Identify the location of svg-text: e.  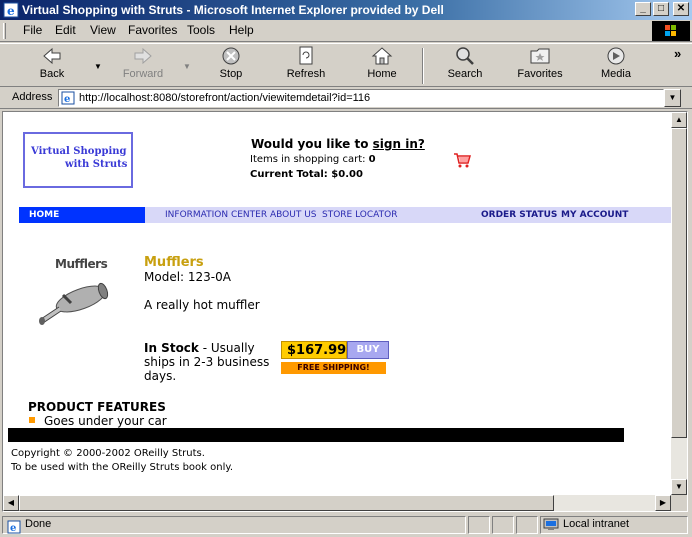
(13, 528).